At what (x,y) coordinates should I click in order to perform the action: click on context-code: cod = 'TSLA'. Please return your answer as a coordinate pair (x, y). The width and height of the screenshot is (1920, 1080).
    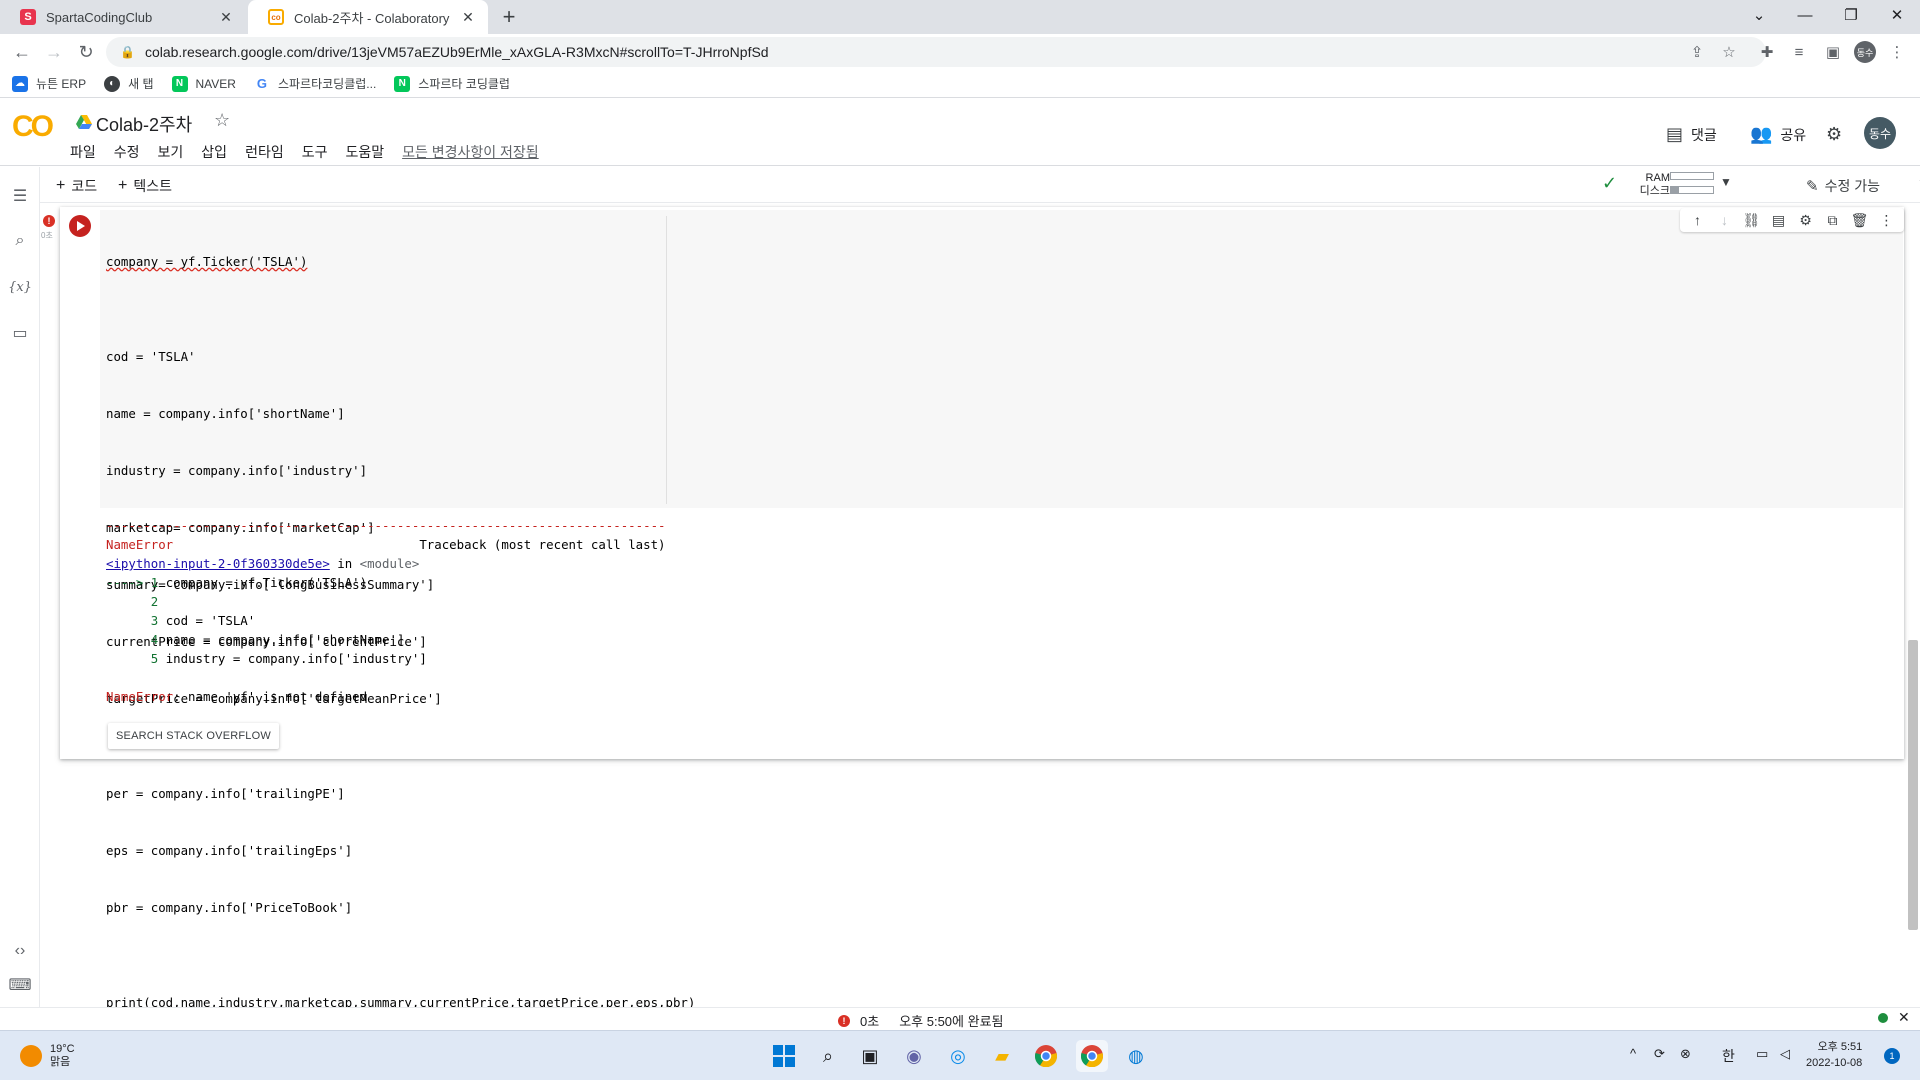
    Looking at the image, I should click on (210, 620).